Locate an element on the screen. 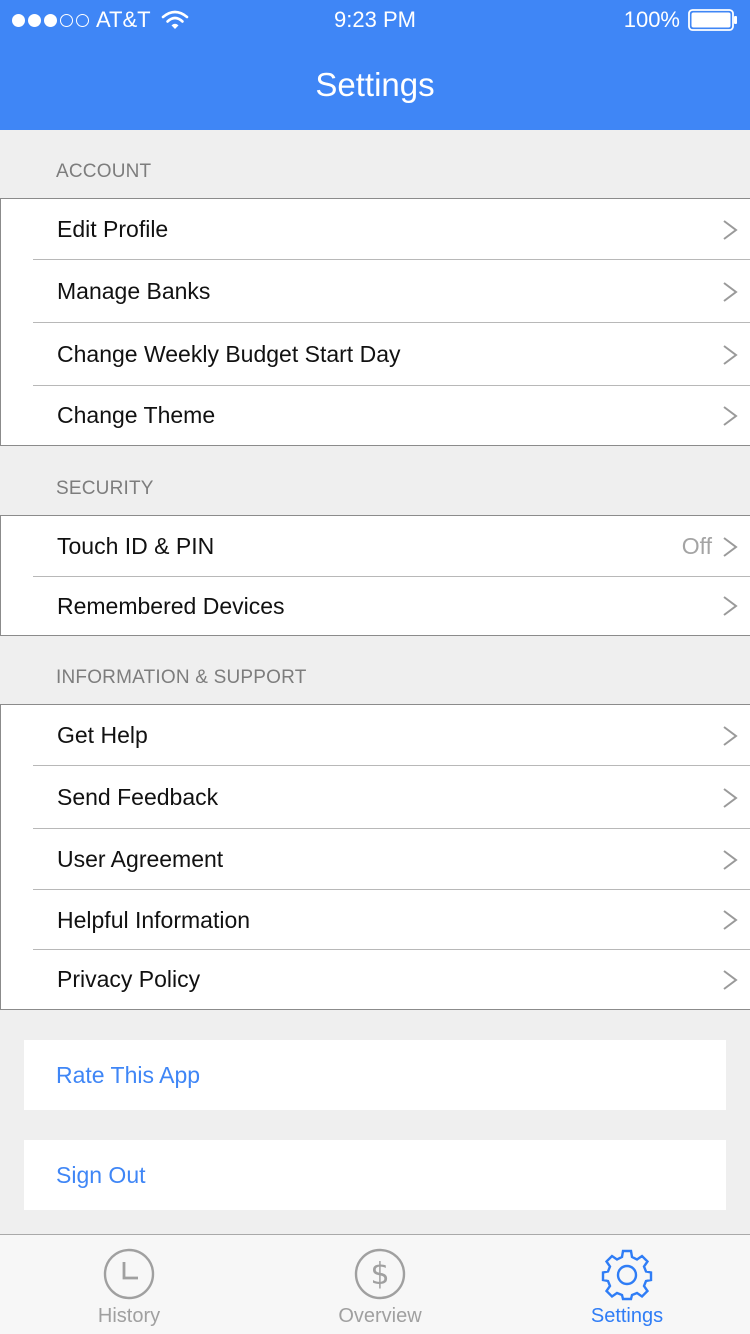 Image resolution: width=750 pixels, height=1334 pixels. row-get-help: Get Help is located at coordinates (375, 735).